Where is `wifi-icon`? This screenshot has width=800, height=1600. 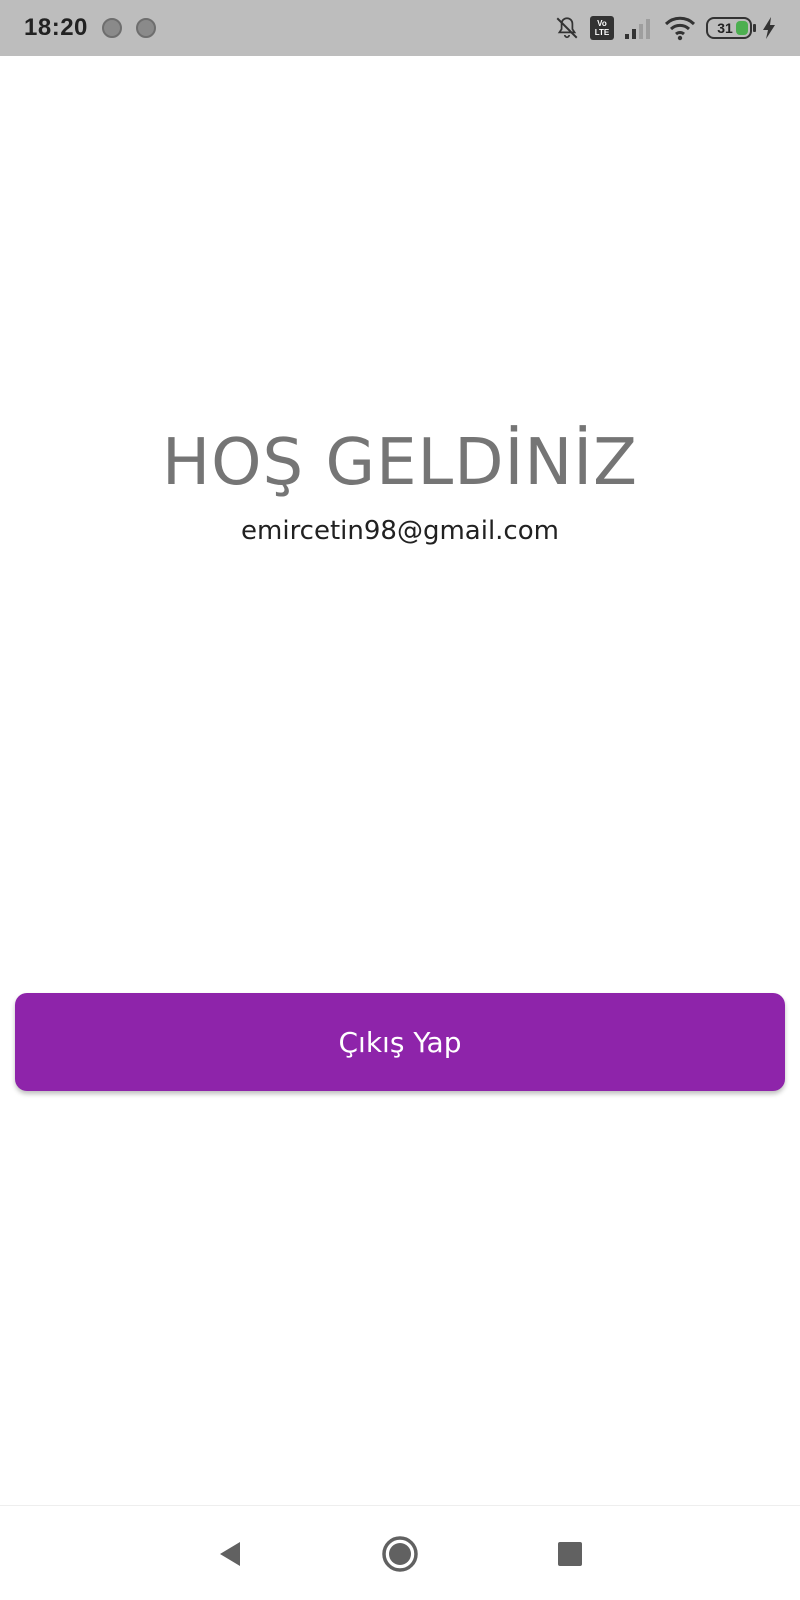 wifi-icon is located at coordinates (680, 28).